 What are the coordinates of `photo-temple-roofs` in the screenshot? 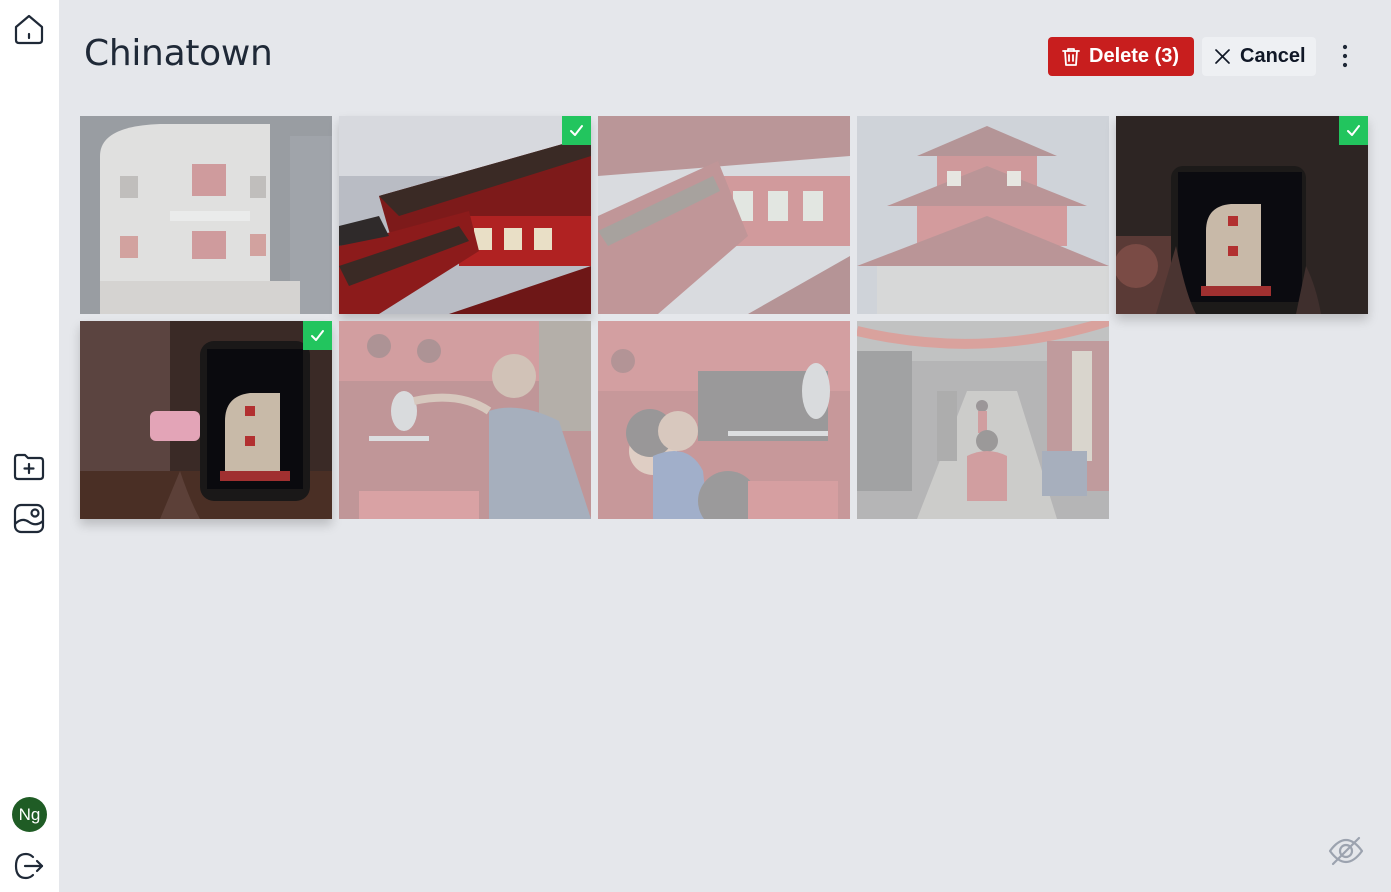 It's located at (465, 215).